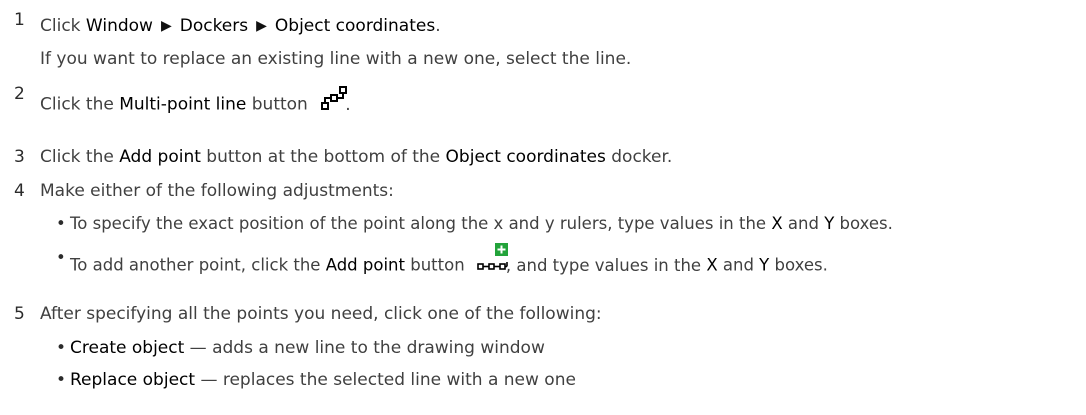  Describe the element at coordinates (127, 348) in the screenshot. I see `create-object-label: Create object` at that location.